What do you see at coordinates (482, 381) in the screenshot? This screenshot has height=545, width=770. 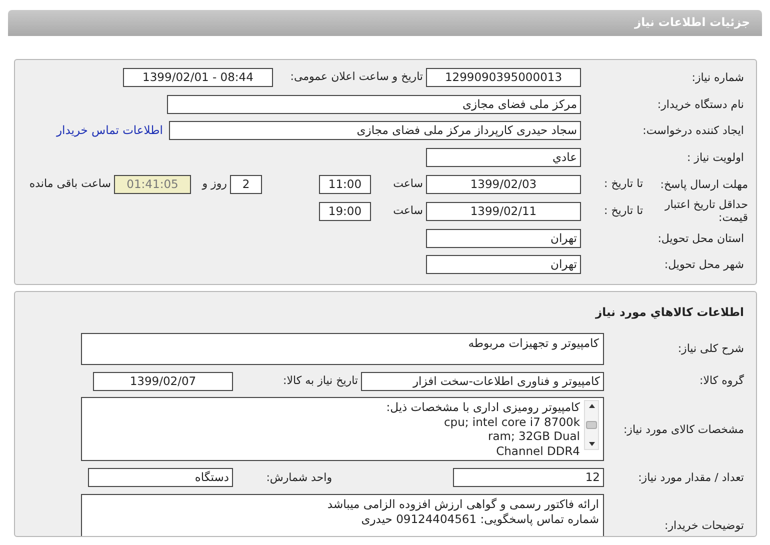 I see `value-field: کامپیوتر و فناوری اطلاعات-سخت افزار` at bounding box center [482, 381].